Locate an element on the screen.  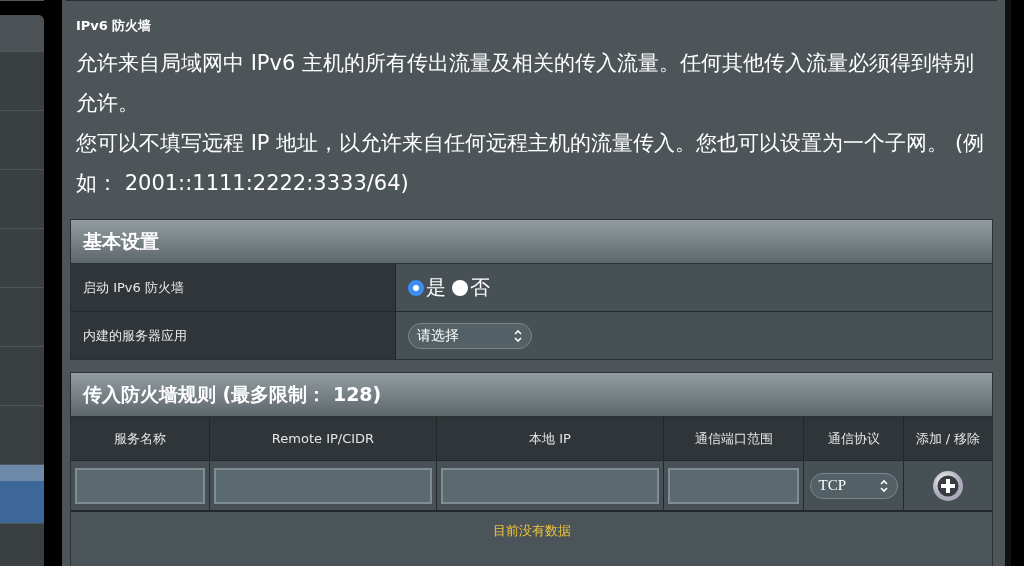
radio-label: 是 is located at coordinates (436, 287).